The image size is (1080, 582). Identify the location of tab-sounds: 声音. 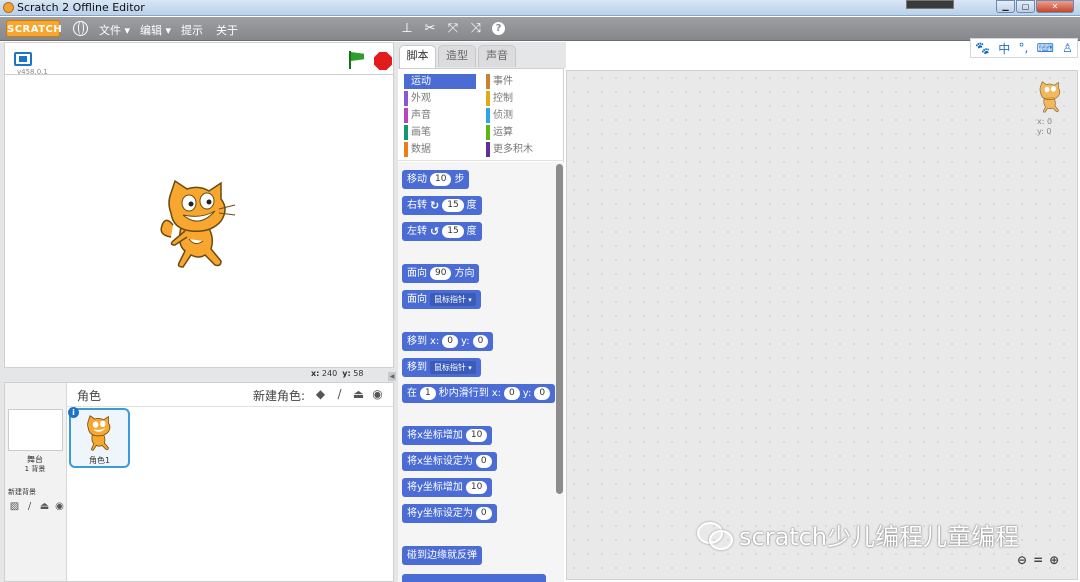
(497, 56).